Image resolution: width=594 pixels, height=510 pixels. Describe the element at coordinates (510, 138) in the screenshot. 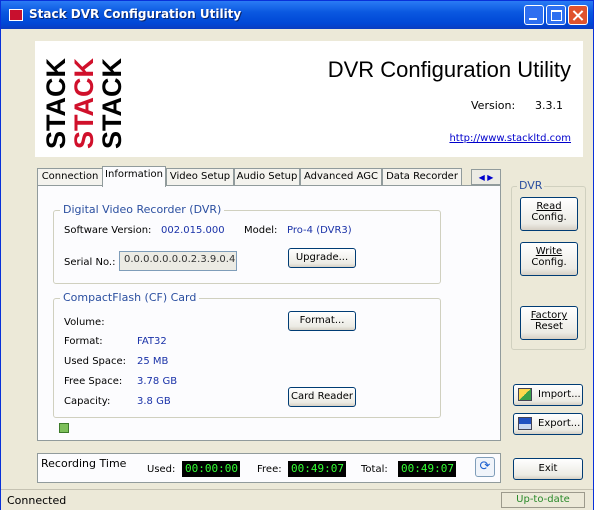

I see `website-link: http://www.stackltd.com` at that location.